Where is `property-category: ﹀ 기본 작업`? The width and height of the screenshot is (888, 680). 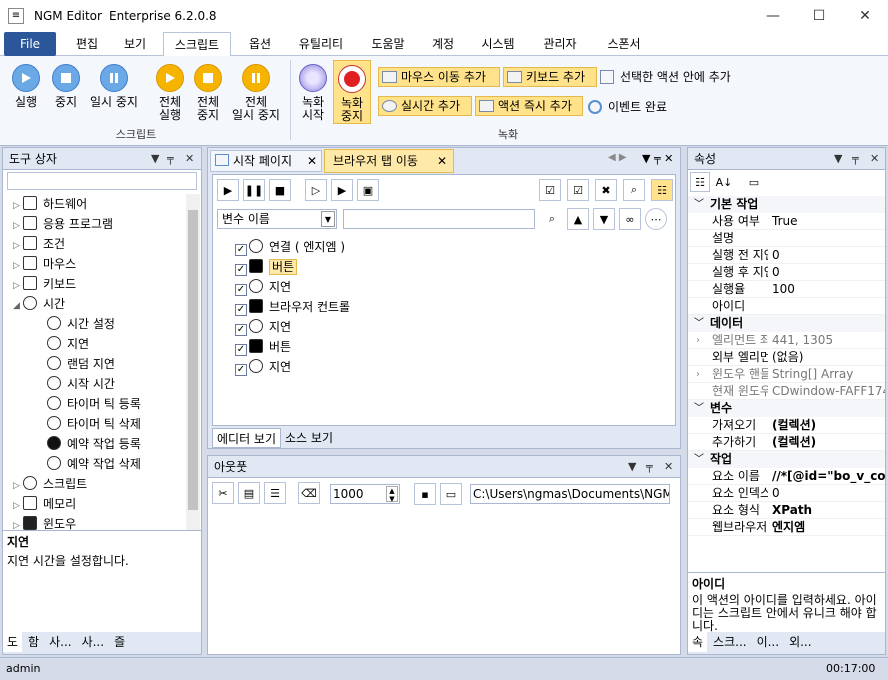 property-category: ﹀ 기본 작업 is located at coordinates (786, 204).